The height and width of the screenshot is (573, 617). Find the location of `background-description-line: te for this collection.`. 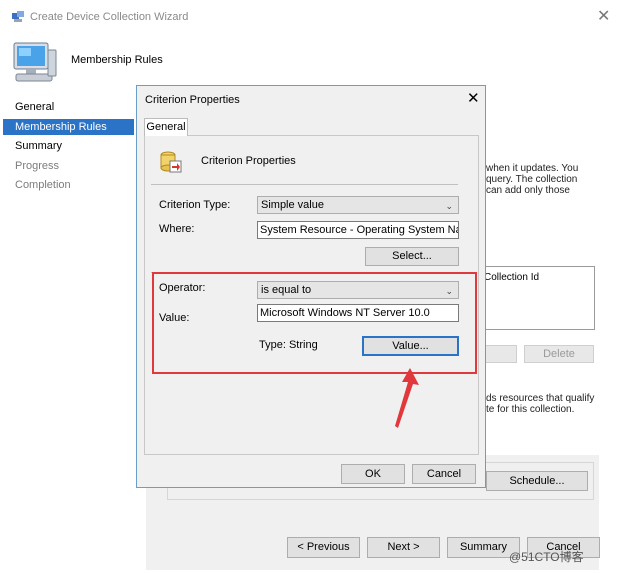

background-description-line: te for this collection. is located at coordinates (530, 409).